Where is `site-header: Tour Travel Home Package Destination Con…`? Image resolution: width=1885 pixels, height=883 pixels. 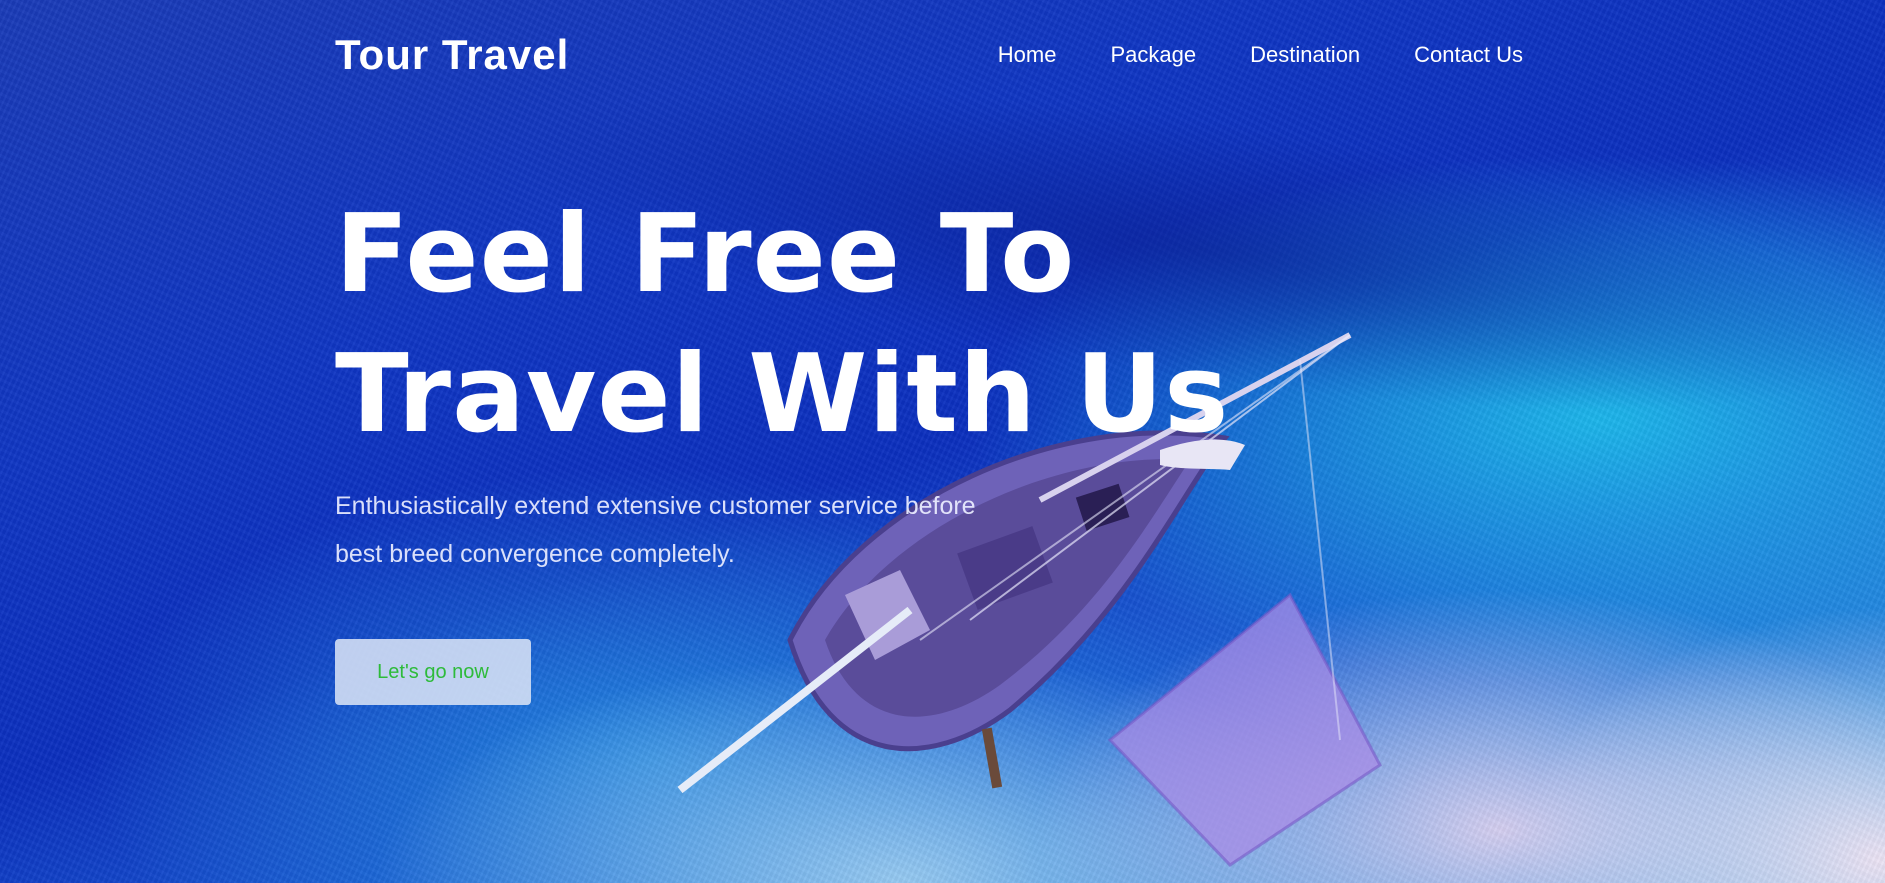 site-header: Tour Travel Home Package Destination Con… is located at coordinates (929, 55).